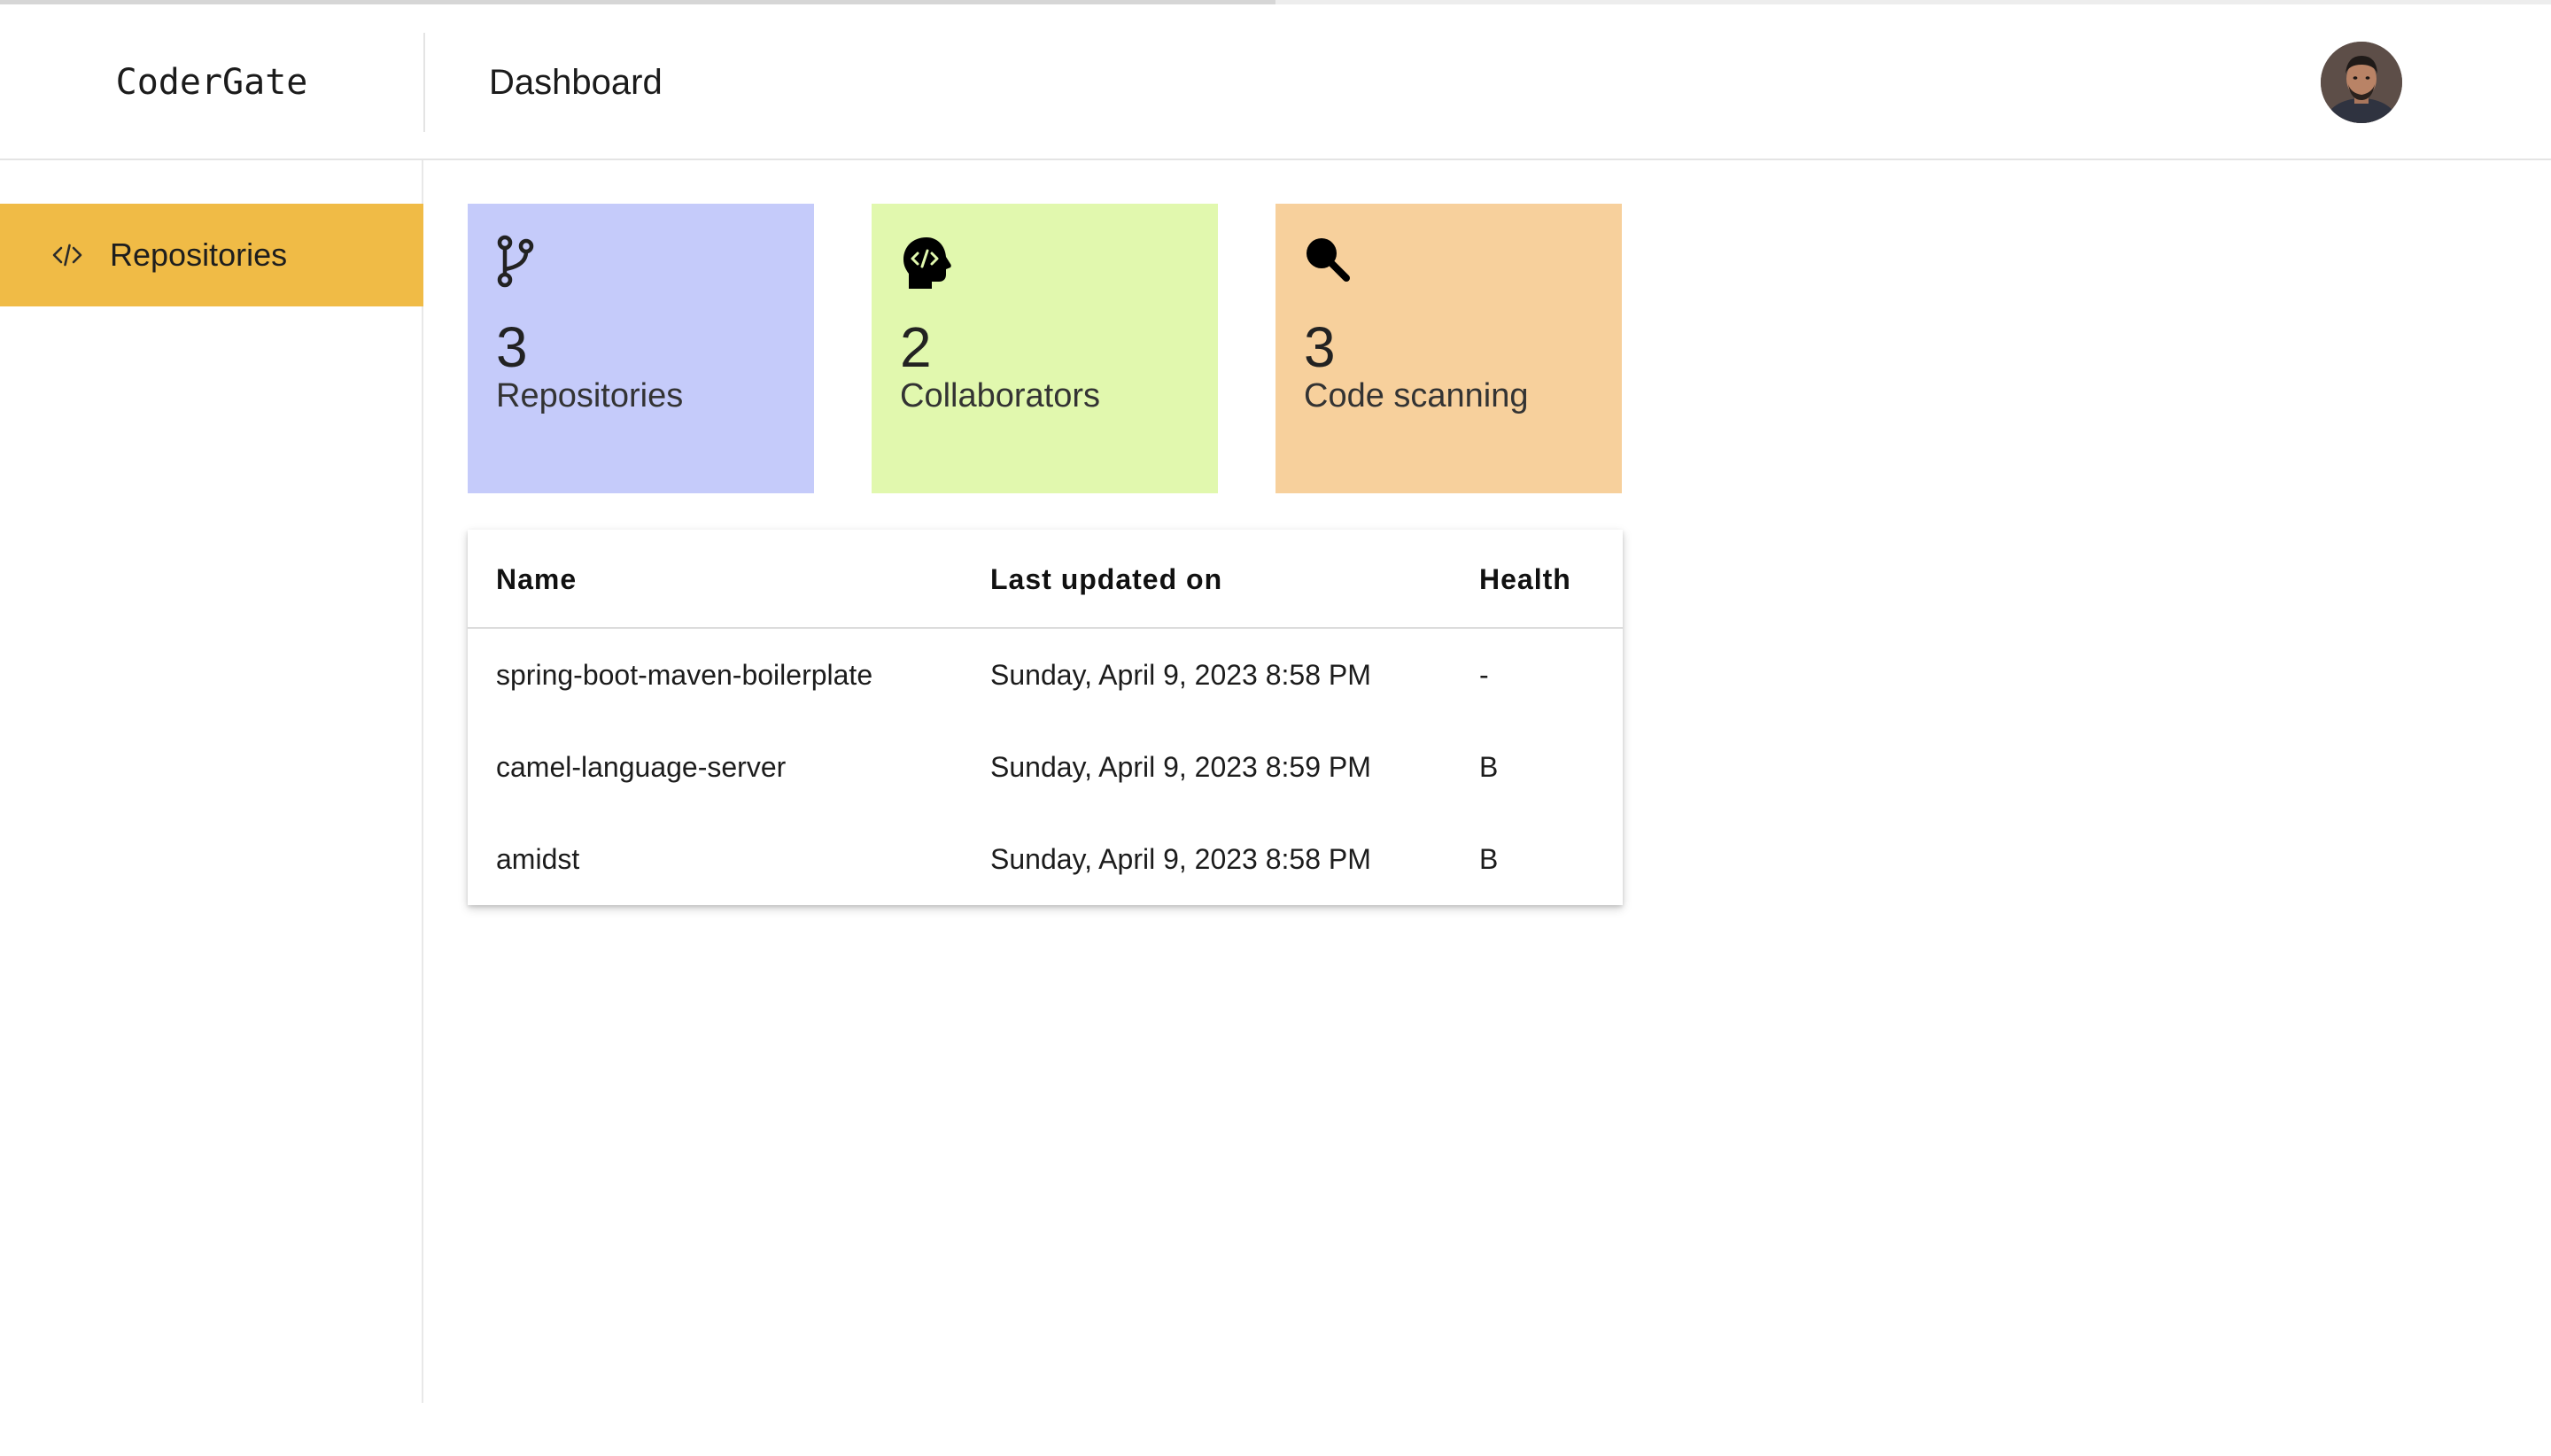 The width and height of the screenshot is (2551, 1456). I want to click on search-icon, so click(1331, 262).